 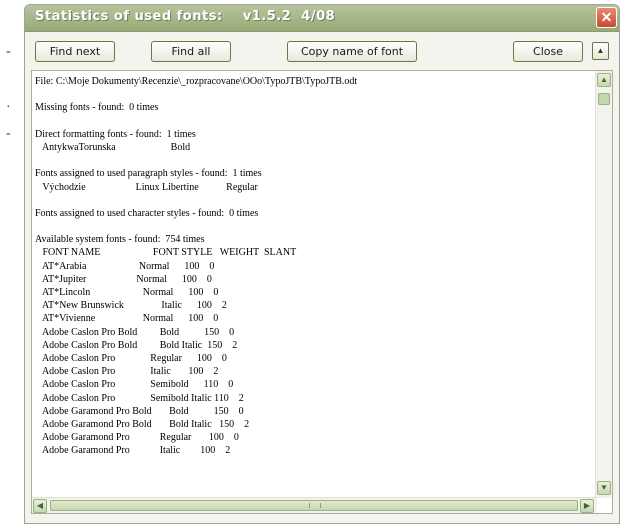 What do you see at coordinates (604, 99) in the screenshot?
I see `vertical-scroll-thumb` at bounding box center [604, 99].